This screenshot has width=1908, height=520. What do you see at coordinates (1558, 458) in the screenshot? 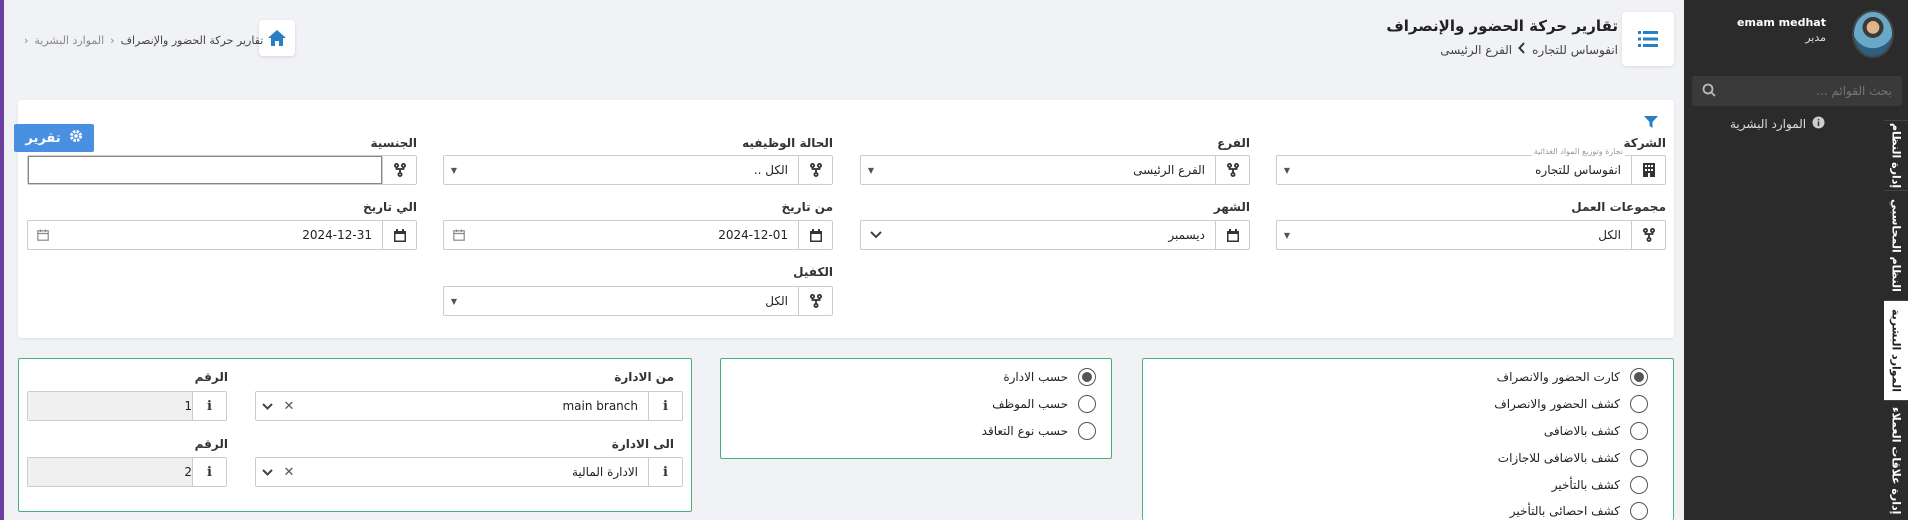
I see `option-label: كشف بالاضافى للاجازات` at bounding box center [1558, 458].